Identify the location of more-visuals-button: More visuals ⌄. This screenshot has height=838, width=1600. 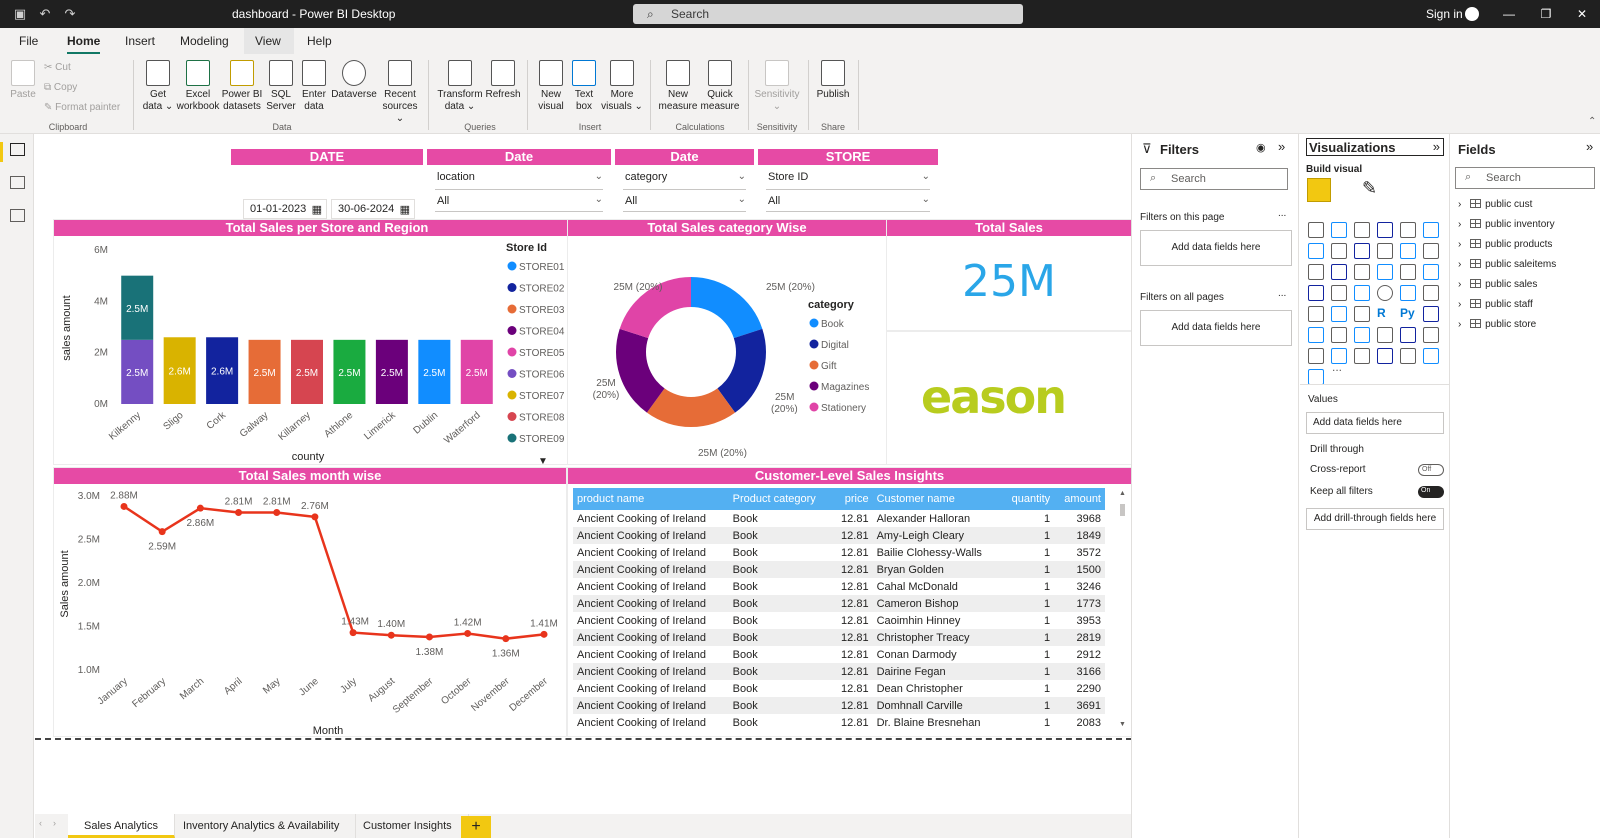
(622, 86).